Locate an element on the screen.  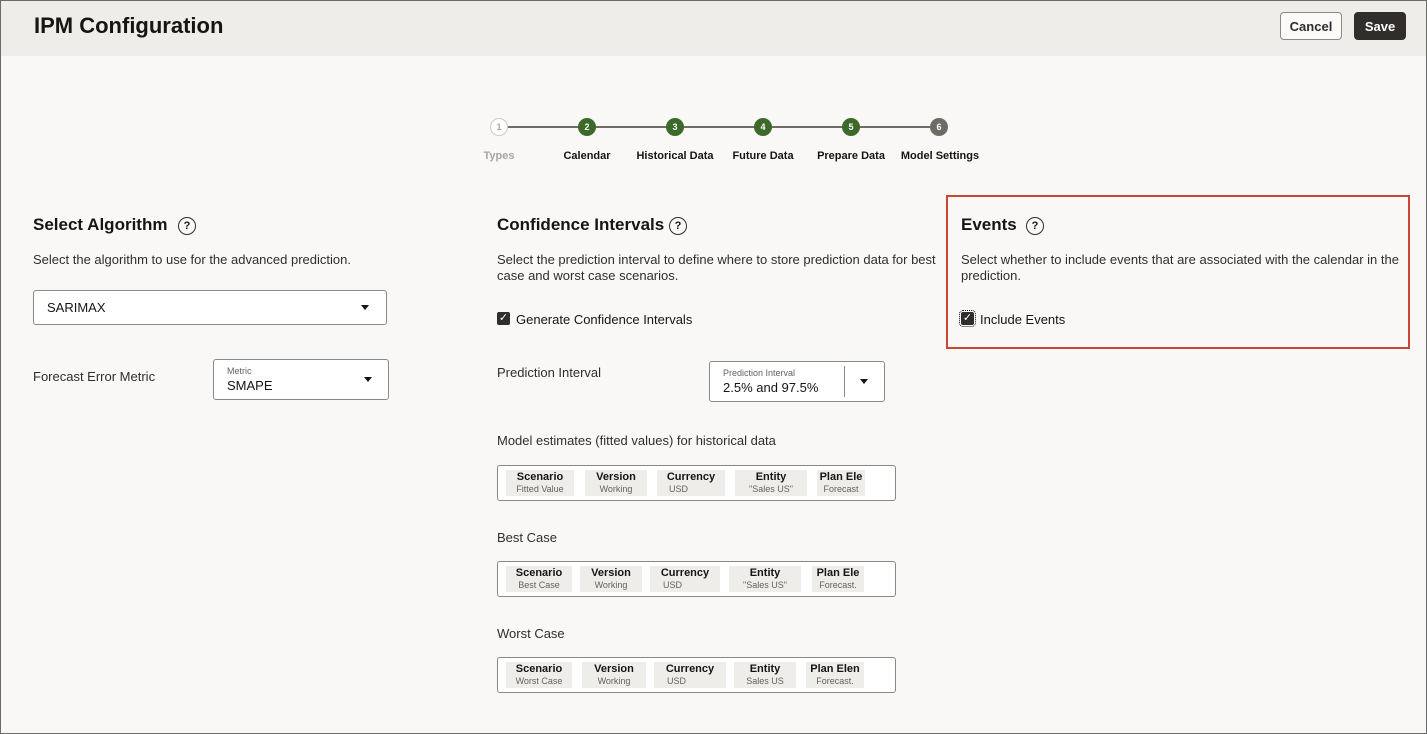
best-case-label: Best Case is located at coordinates (527, 537).